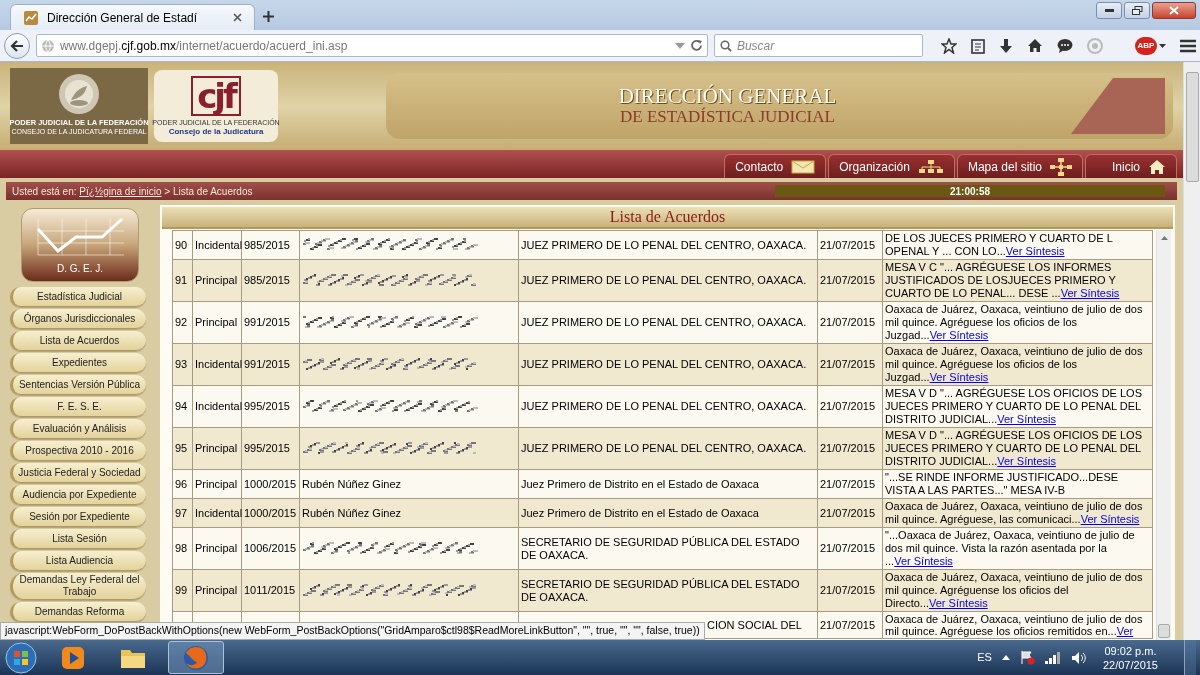 Image resolution: width=1200 pixels, height=675 pixels. I want to click on flag-icon, so click(1027, 657).